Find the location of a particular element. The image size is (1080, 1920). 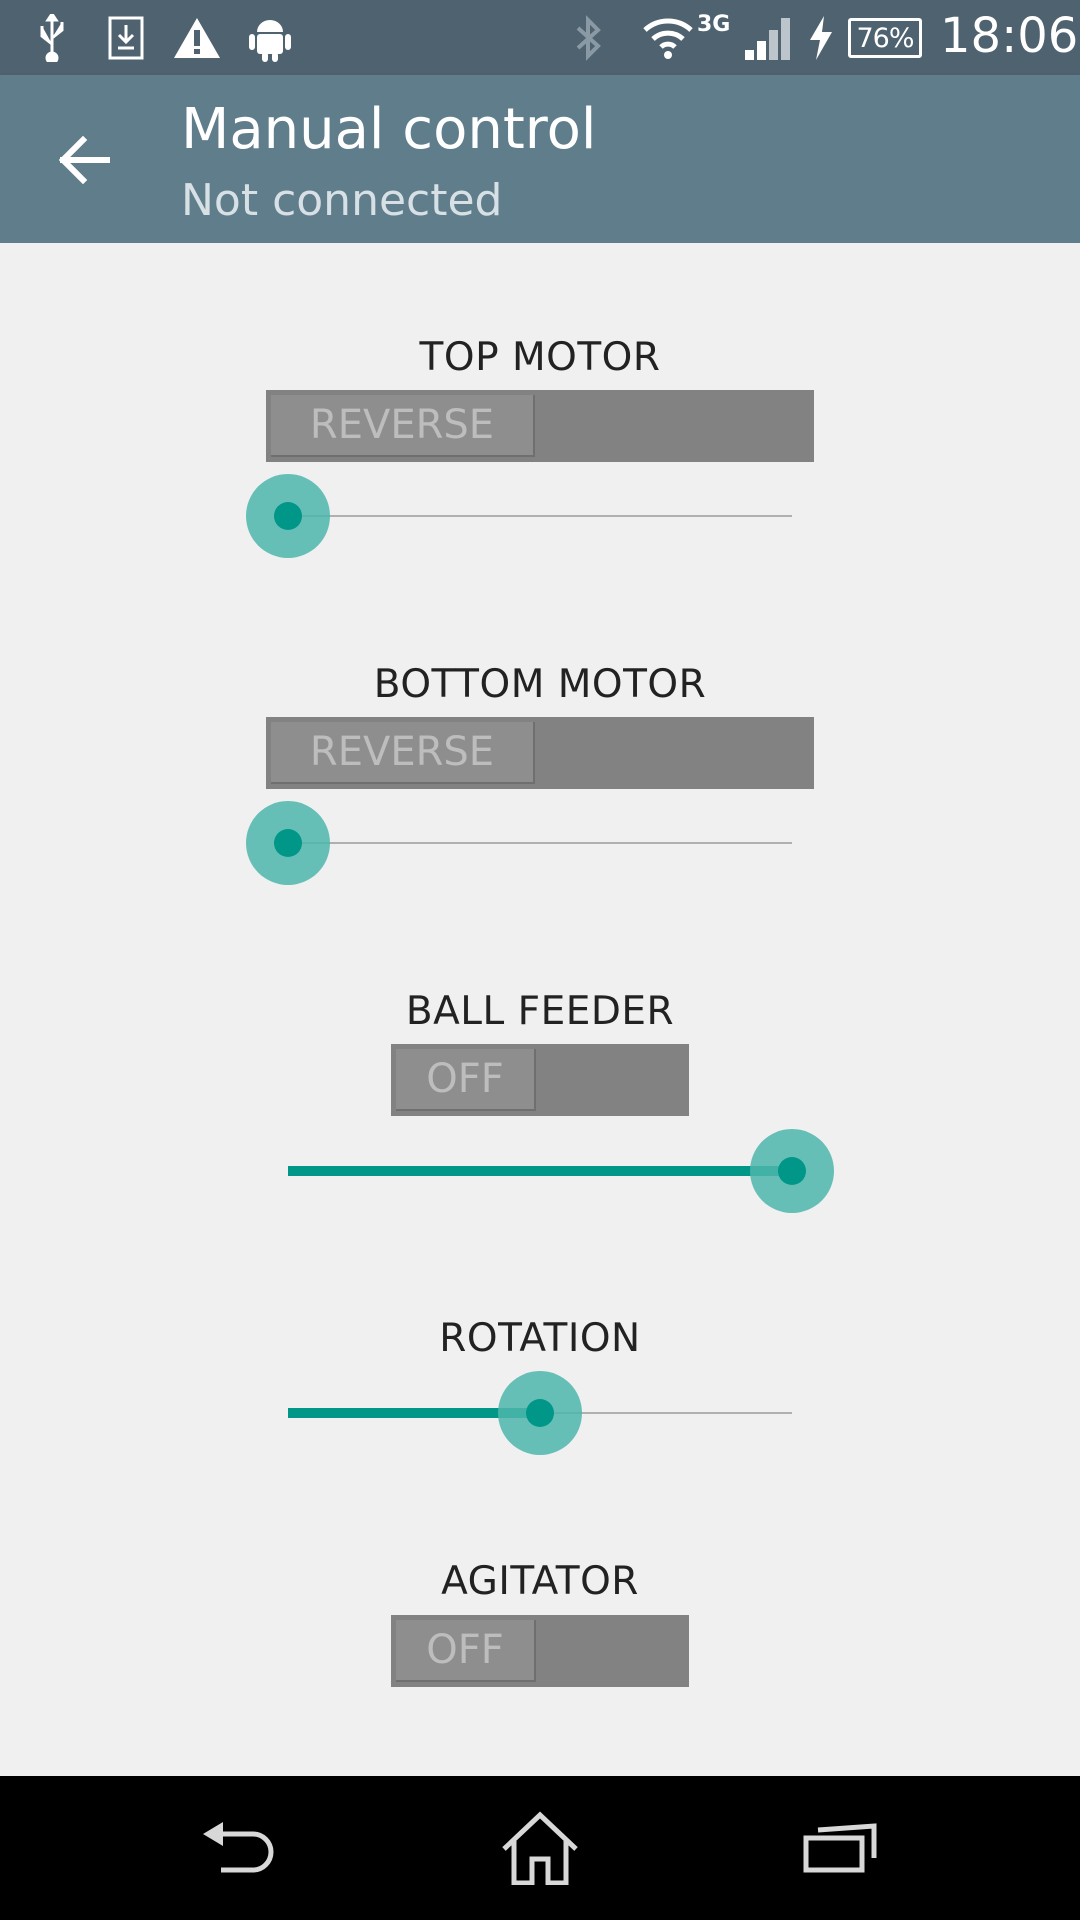

arrow-back-icon is located at coordinates (84, 160).